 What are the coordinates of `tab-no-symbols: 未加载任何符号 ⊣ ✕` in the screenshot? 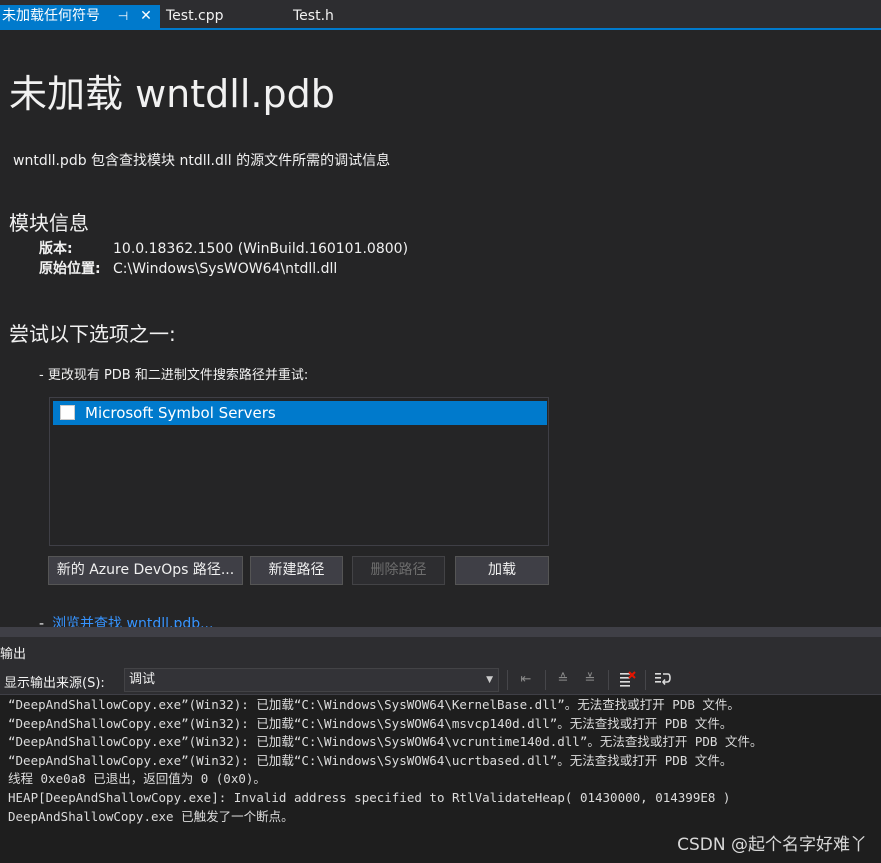 It's located at (80, 17).